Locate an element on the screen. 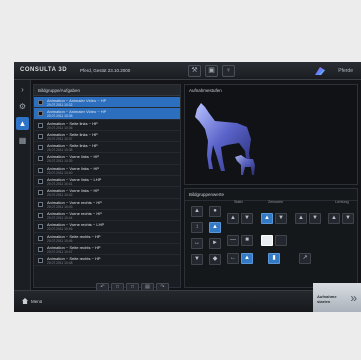 The width and height of the screenshot is (361, 360). forward-arrow-icon: » is located at coordinates (353, 298).